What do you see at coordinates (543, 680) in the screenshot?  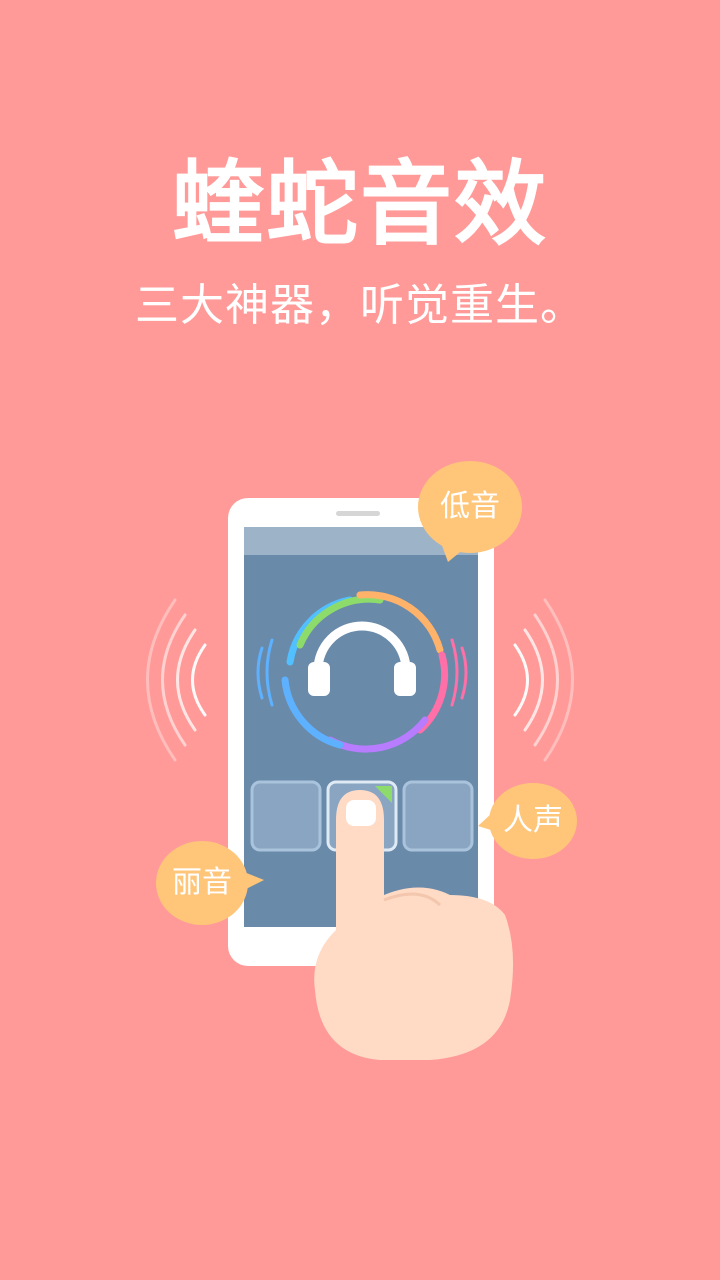 I see `right-sound-waves-icon` at bounding box center [543, 680].